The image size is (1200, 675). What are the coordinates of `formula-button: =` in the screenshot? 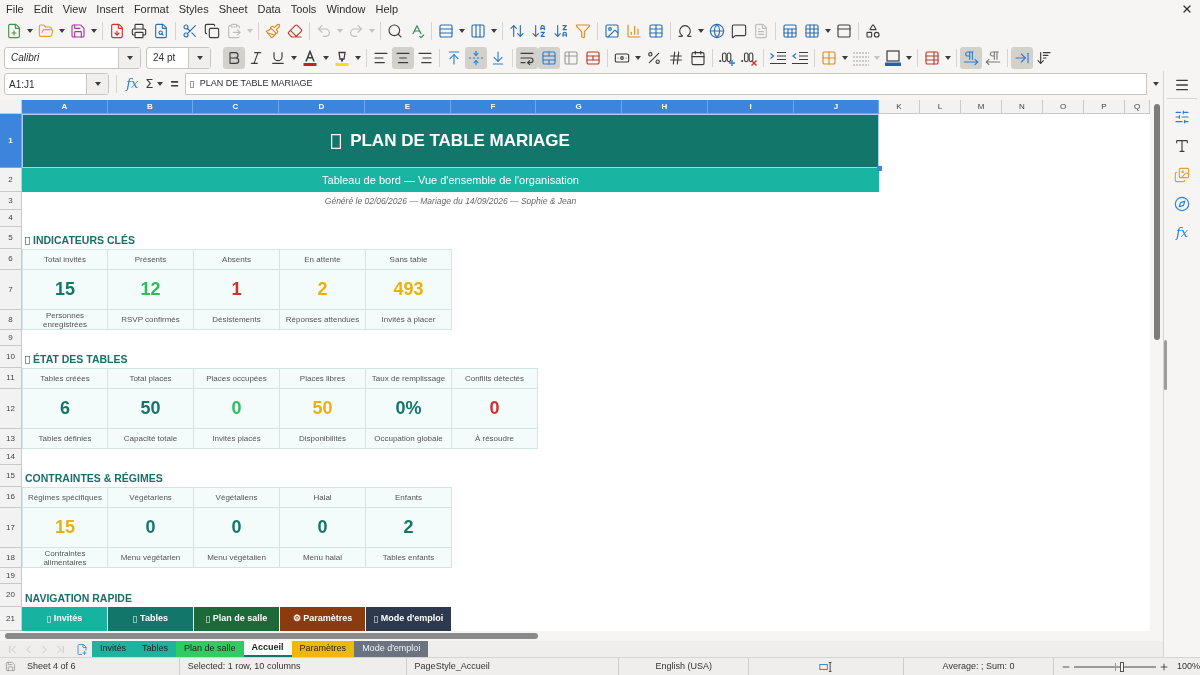 It's located at (174, 84).